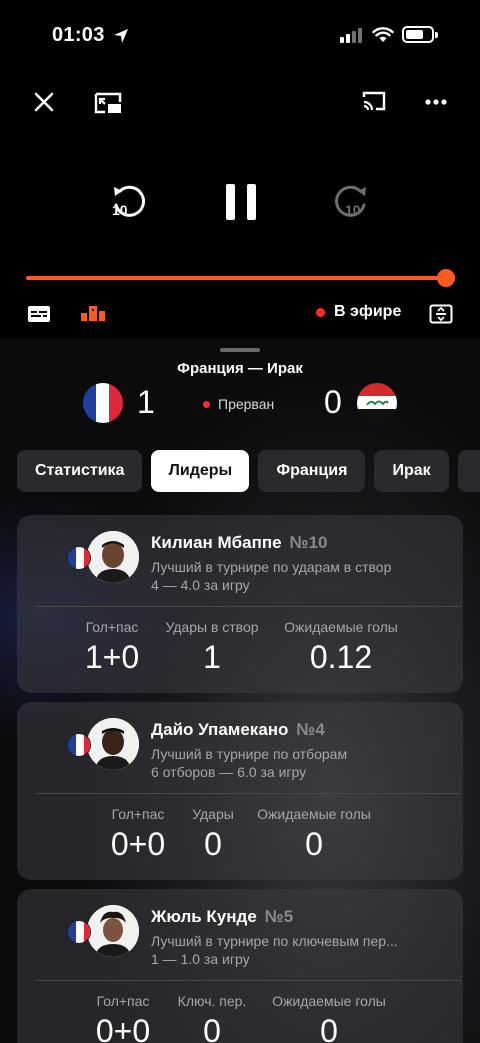 This screenshot has width=480, height=1043. What do you see at coordinates (240, 35) in the screenshot?
I see `status-bar: 01:03` at bounding box center [240, 35].